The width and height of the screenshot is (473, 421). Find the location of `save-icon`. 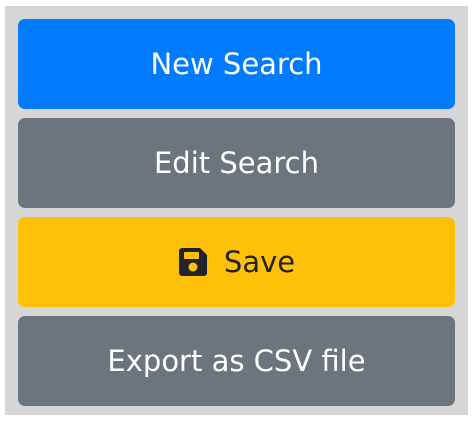

save-icon is located at coordinates (193, 262).